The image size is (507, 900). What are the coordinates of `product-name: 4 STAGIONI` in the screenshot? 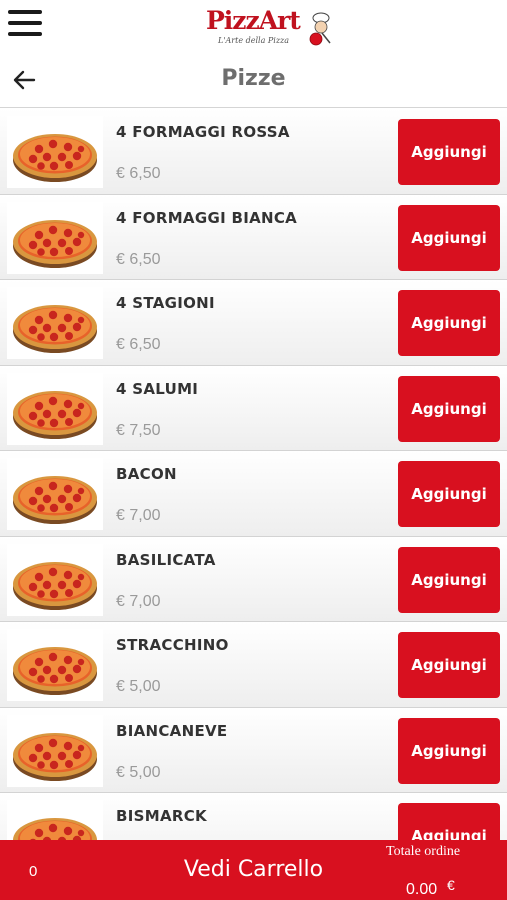 It's located at (165, 303).